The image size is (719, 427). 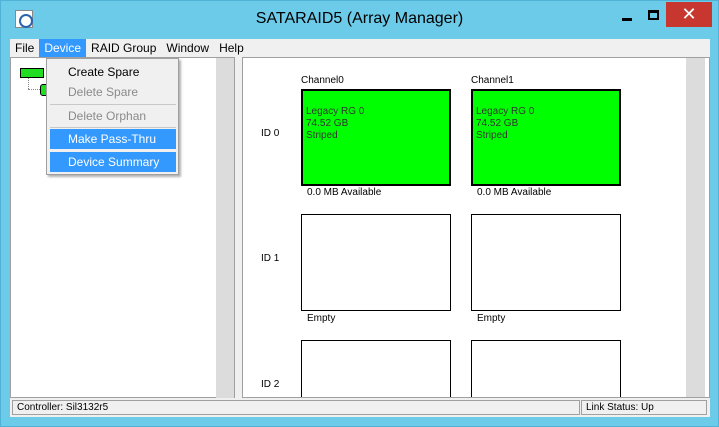 I want to click on menu-bar: File Device RAID Group Window Help, so click(x=360, y=48).